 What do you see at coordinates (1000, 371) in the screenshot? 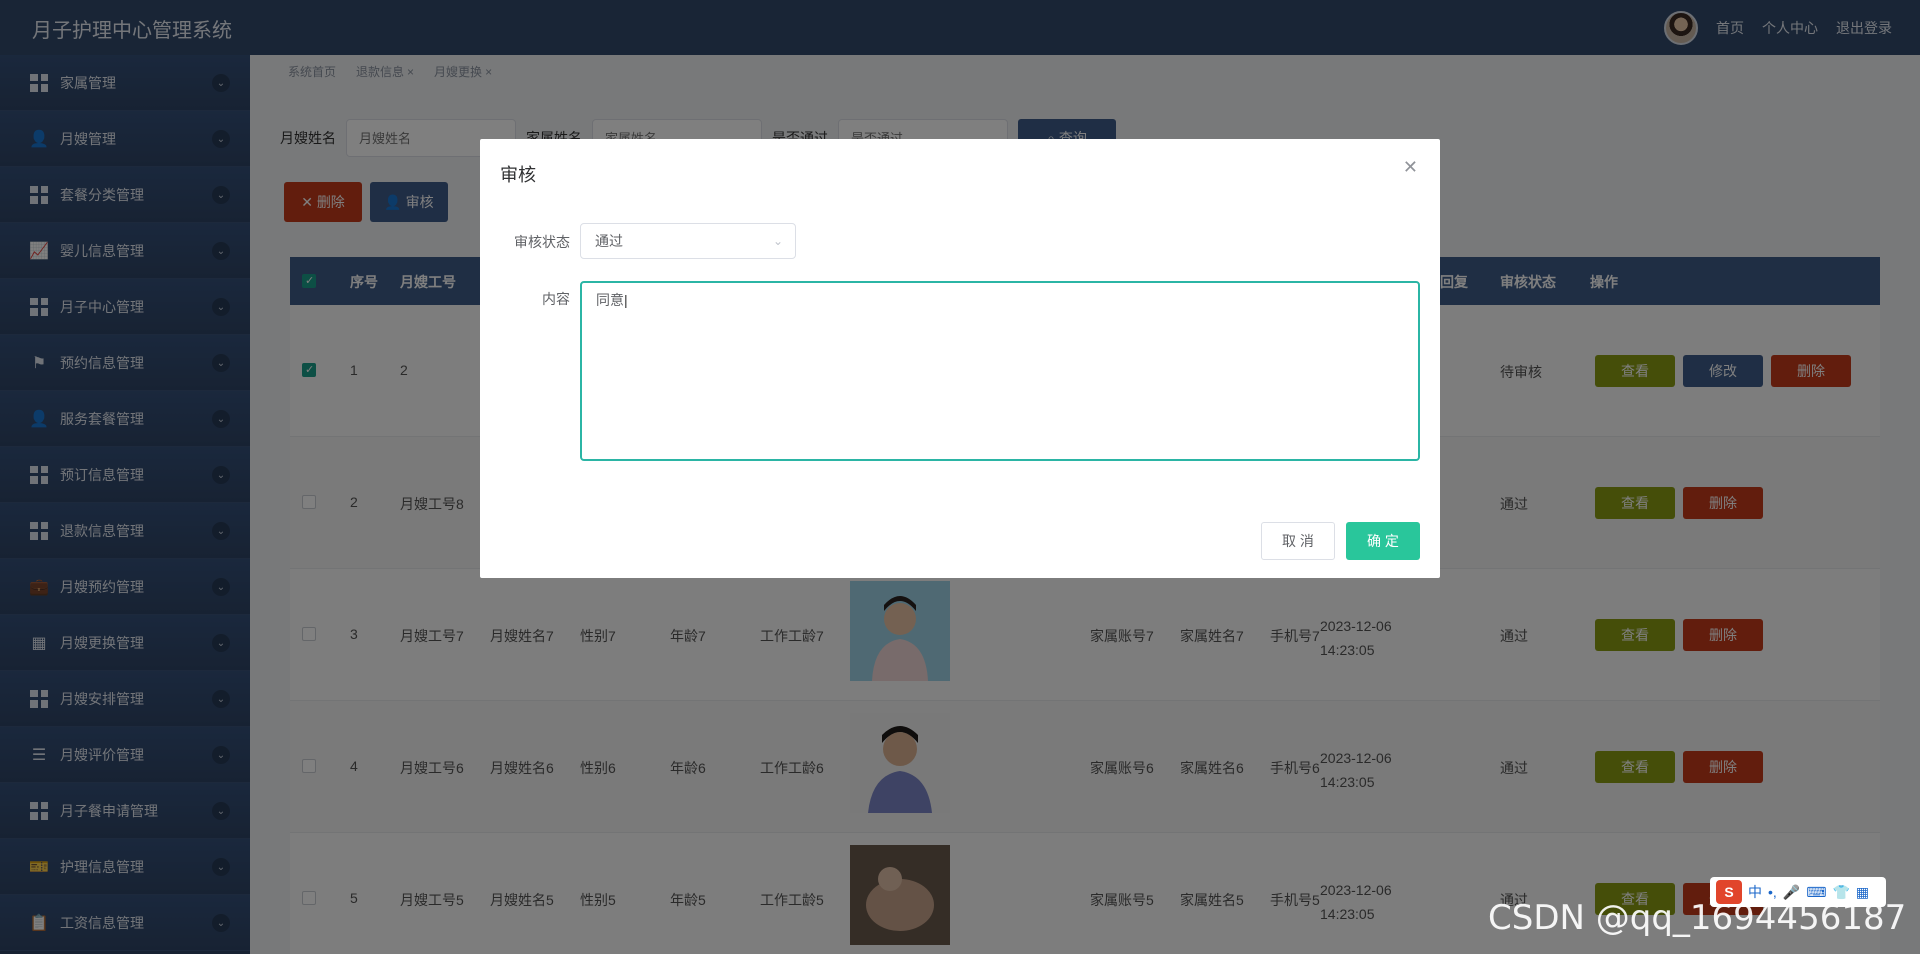
I see `content-textarea: 同意|` at bounding box center [1000, 371].